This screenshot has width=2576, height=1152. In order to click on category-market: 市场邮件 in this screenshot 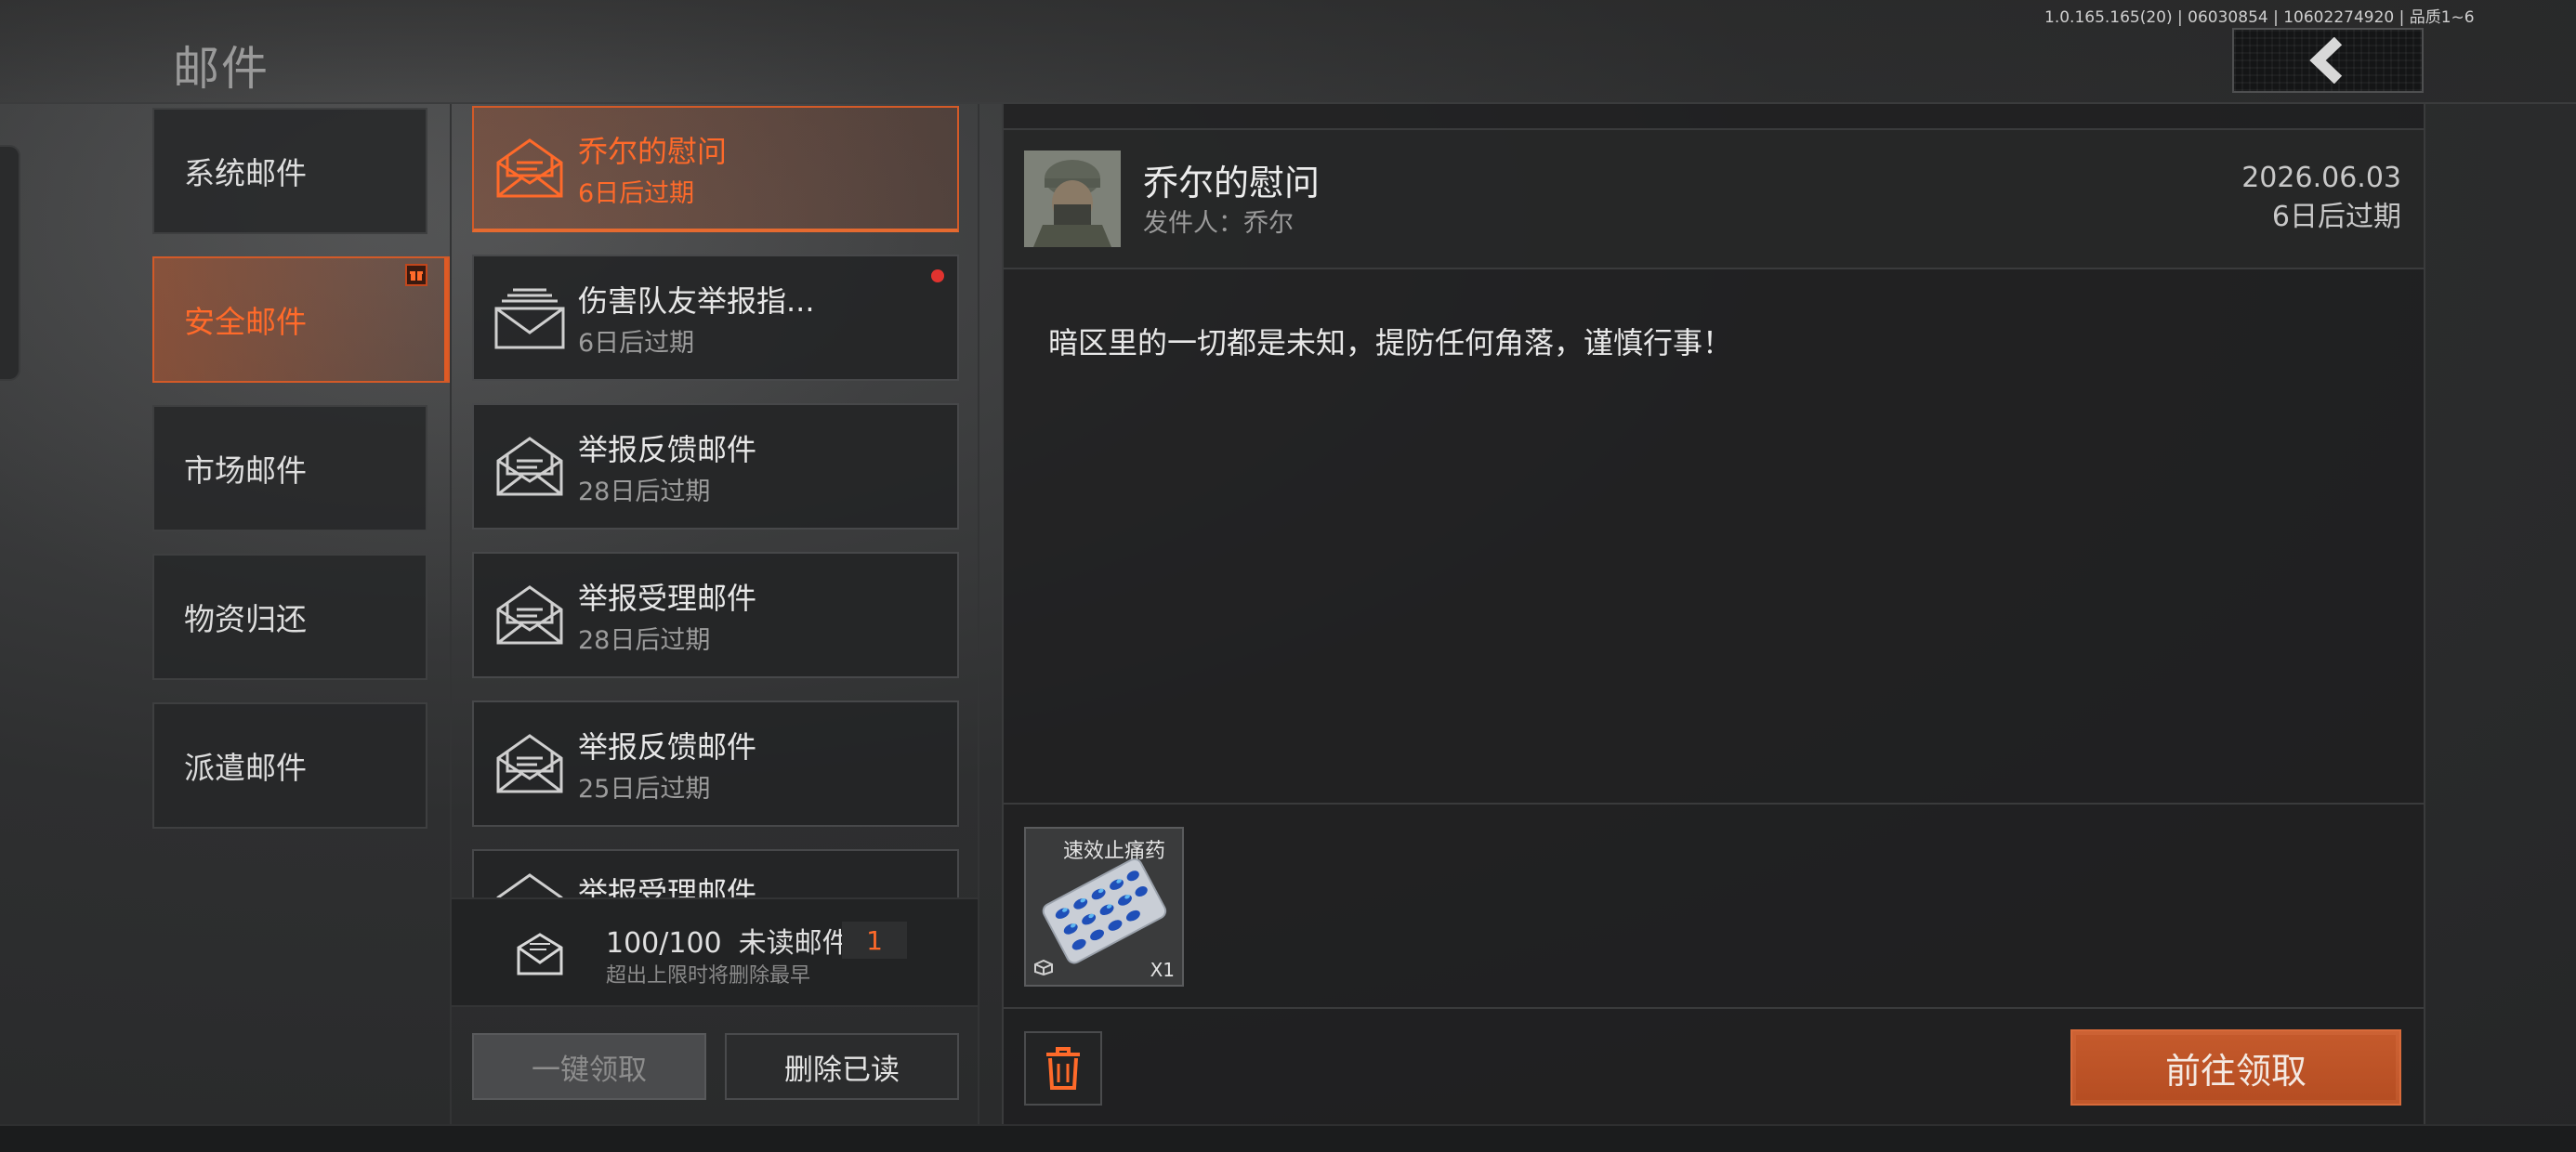, I will do `click(289, 468)`.